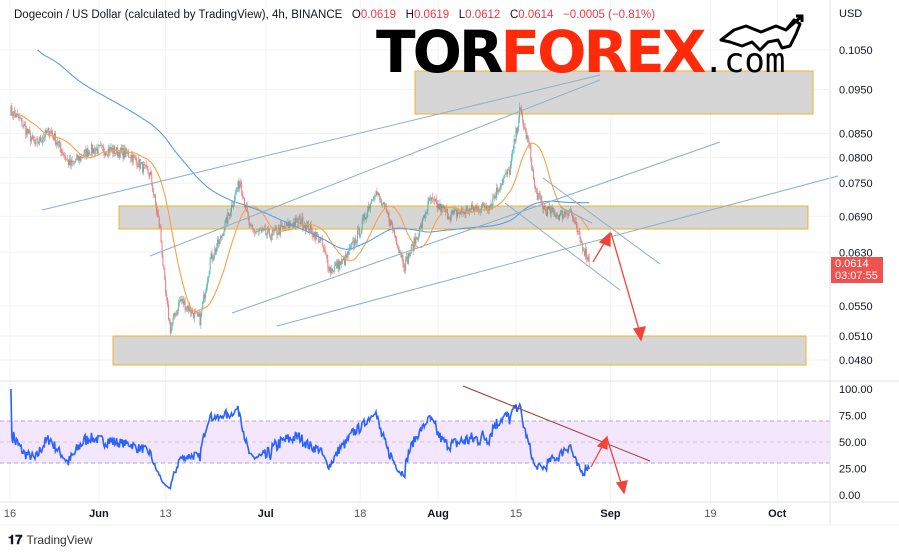 The width and height of the screenshot is (899, 553). I want to click on tradingview-logo-icon: 𝟏𝟕, so click(15, 539).